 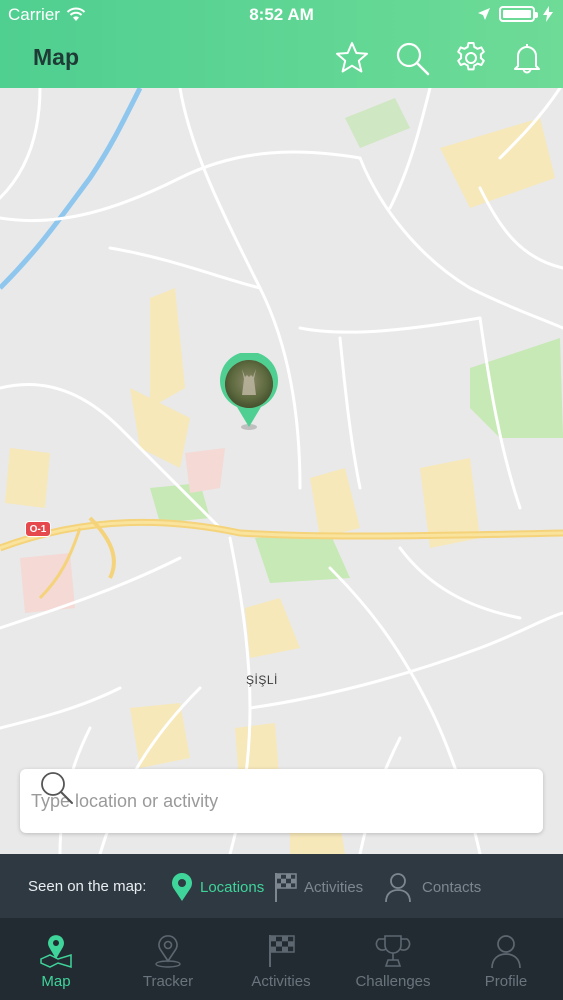 What do you see at coordinates (334, 887) in the screenshot?
I see `filter-activities-label: Activities` at bounding box center [334, 887].